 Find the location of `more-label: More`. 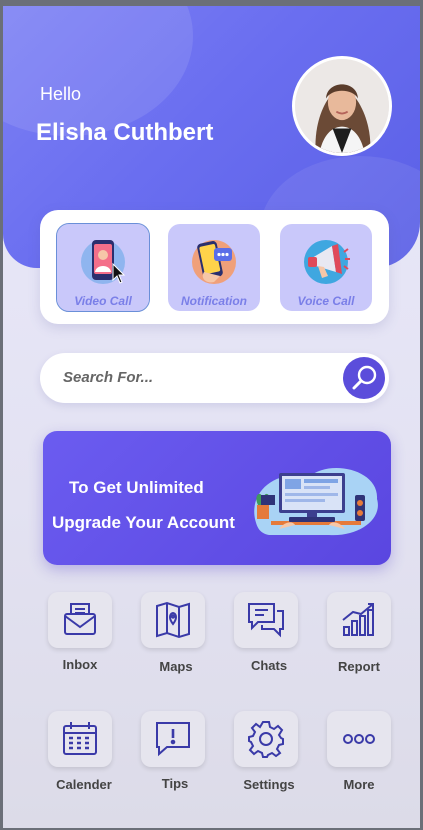

more-label: More is located at coordinates (359, 784).